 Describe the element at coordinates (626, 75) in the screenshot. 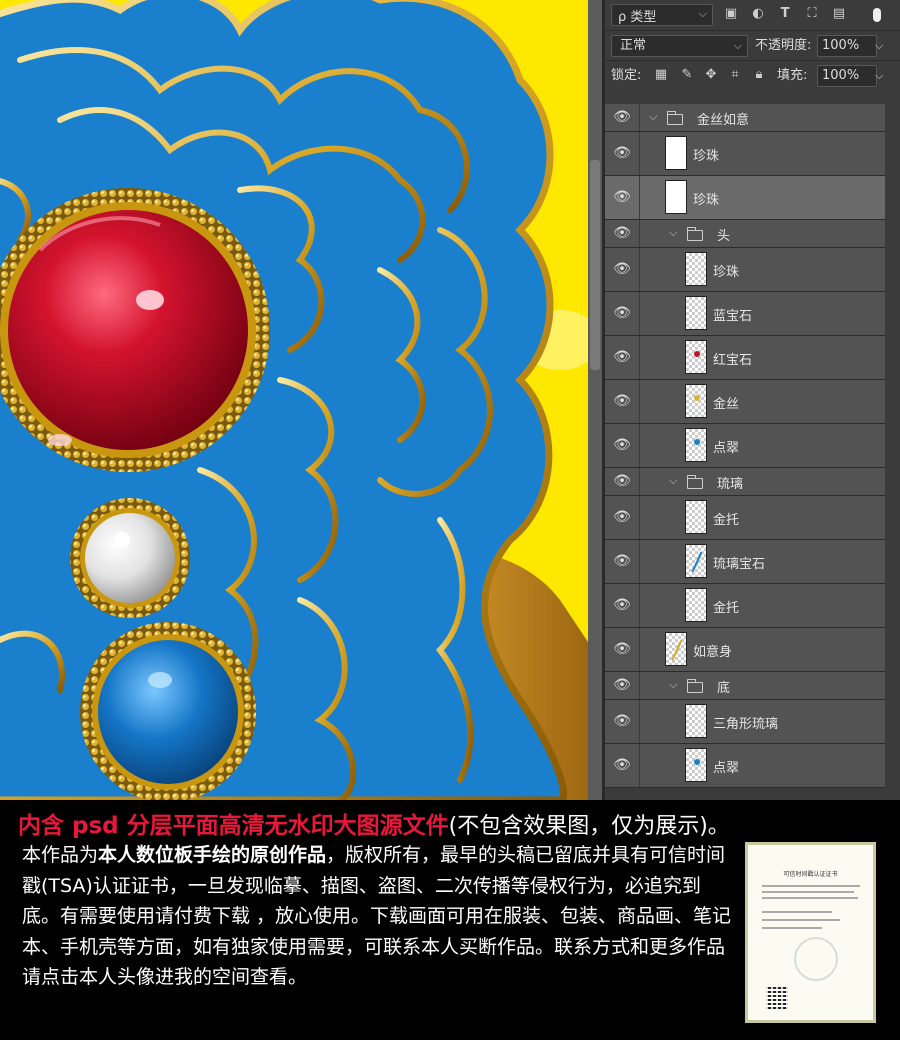

I see `lock-label: 锁定:` at that location.